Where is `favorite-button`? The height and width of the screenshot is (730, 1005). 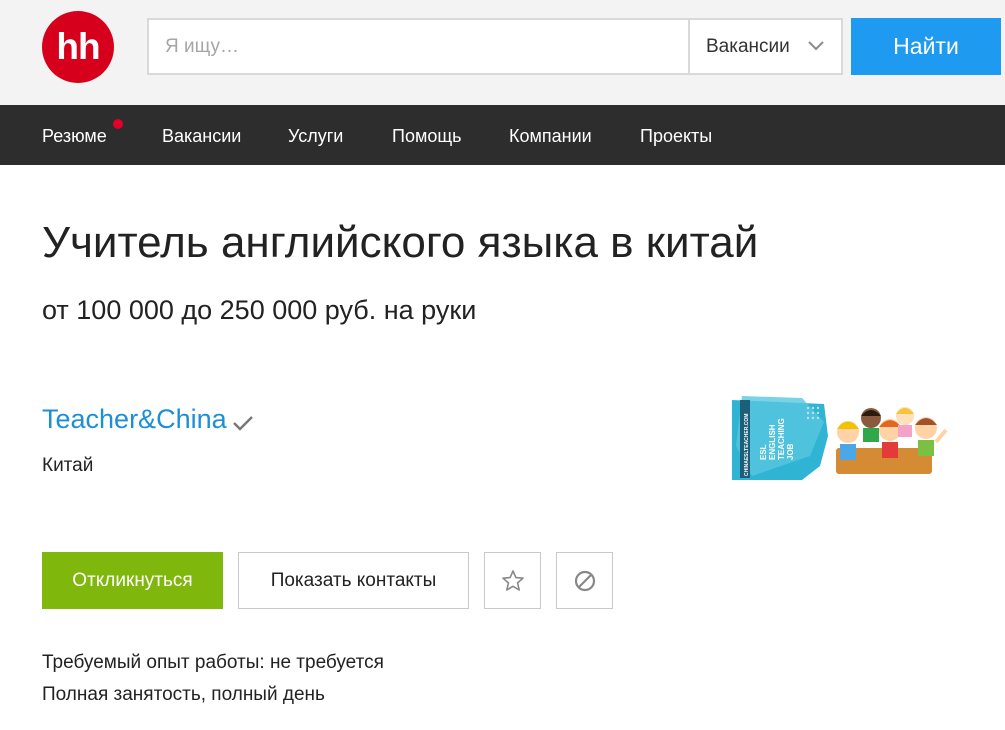
favorite-button is located at coordinates (512, 580).